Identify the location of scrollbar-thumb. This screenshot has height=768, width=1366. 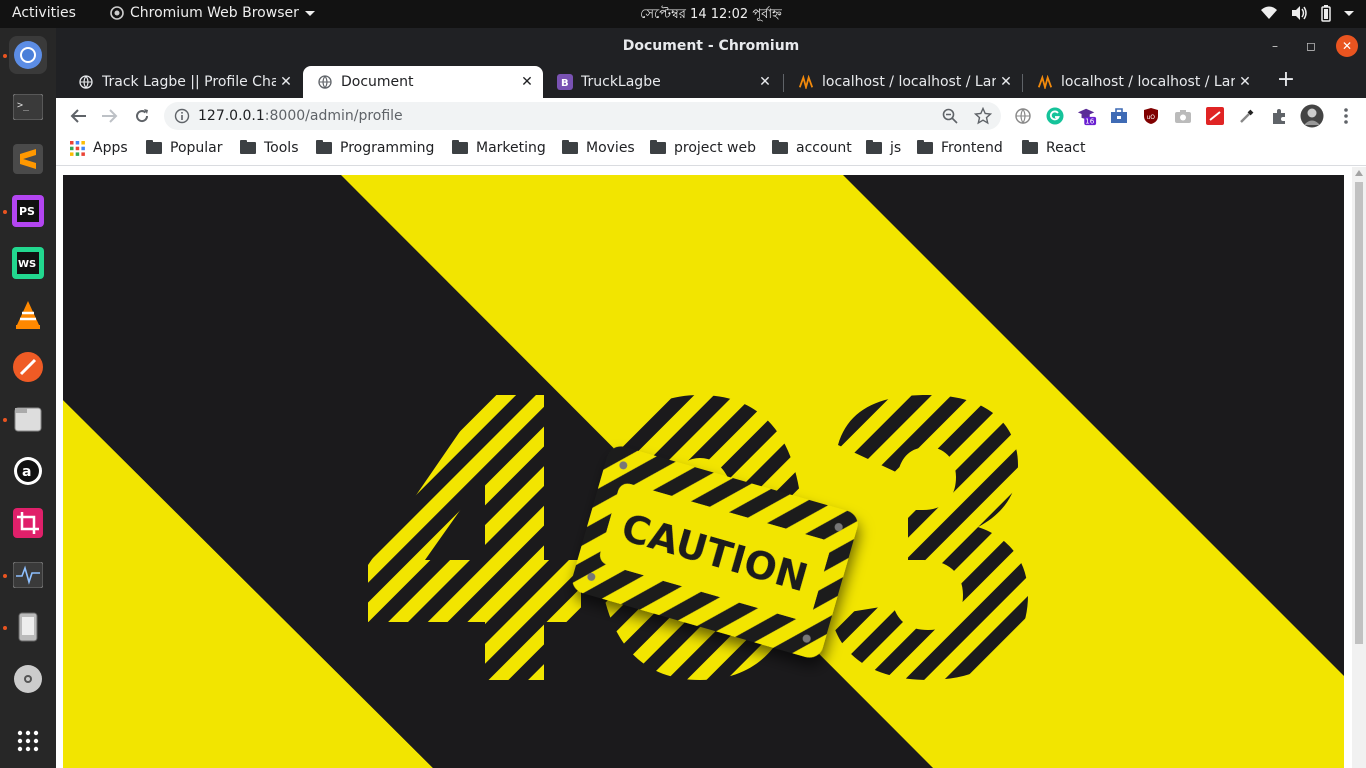
(1359, 413).